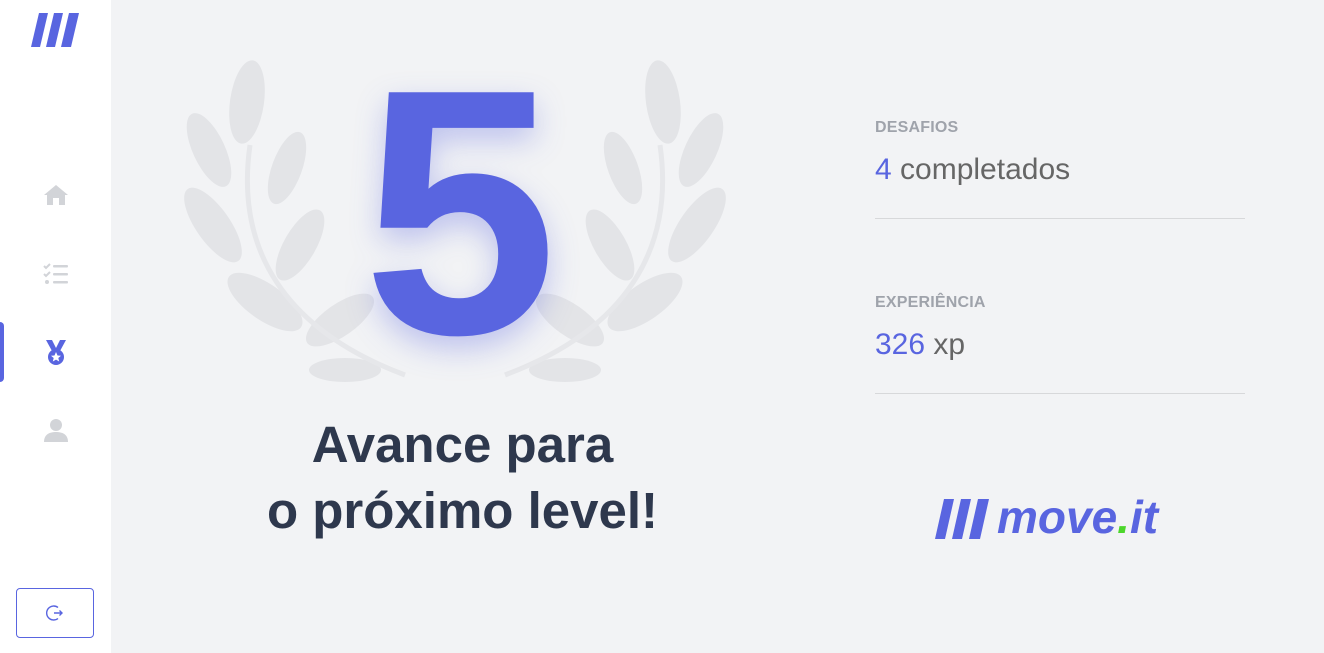  I want to click on brand-bars-icon, so click(962, 519).